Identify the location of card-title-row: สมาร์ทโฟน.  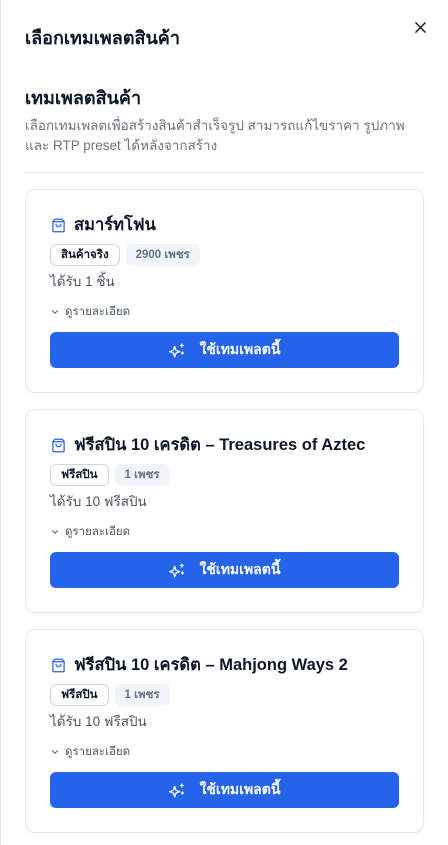
(103, 225).